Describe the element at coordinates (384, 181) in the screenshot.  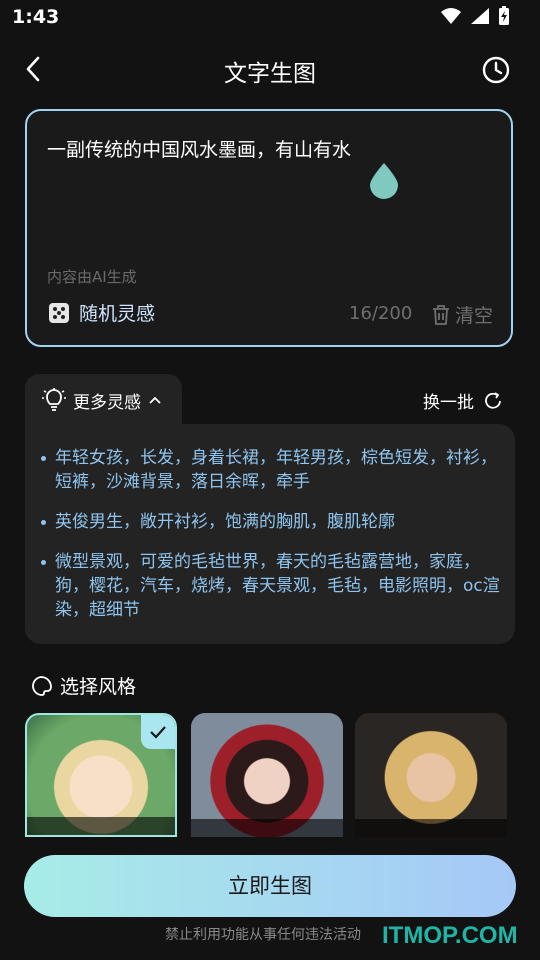
I see `water-drop-icon` at that location.